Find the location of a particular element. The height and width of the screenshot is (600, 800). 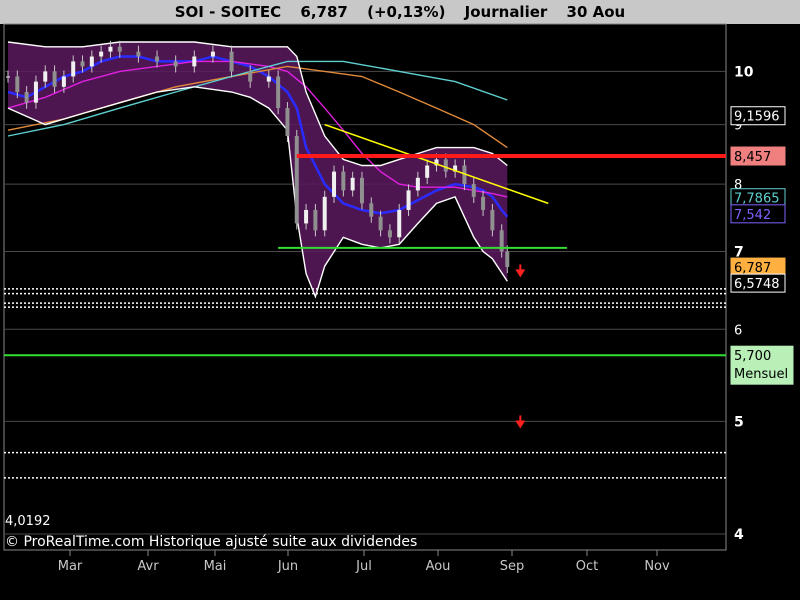

x-tick-label: Sep is located at coordinates (512, 566).